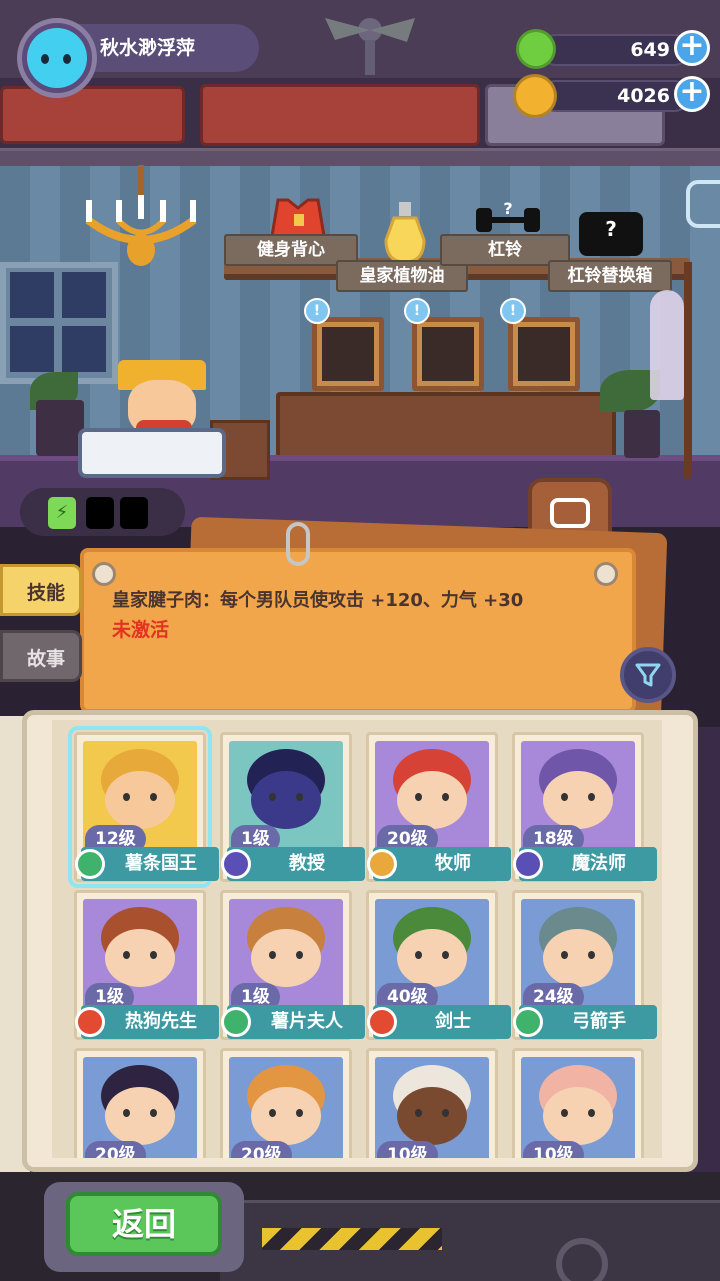 Image resolution: width=720 pixels, height=1281 pixels. I want to click on add-gem-button: +, so click(692, 48).